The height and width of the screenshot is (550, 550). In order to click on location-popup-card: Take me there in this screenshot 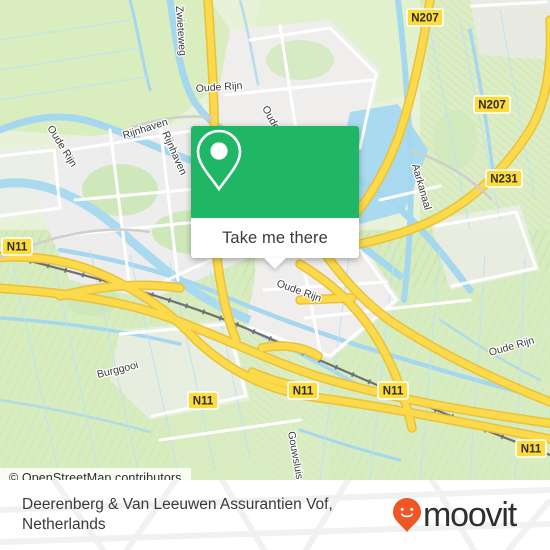, I will do `click(275, 197)`.